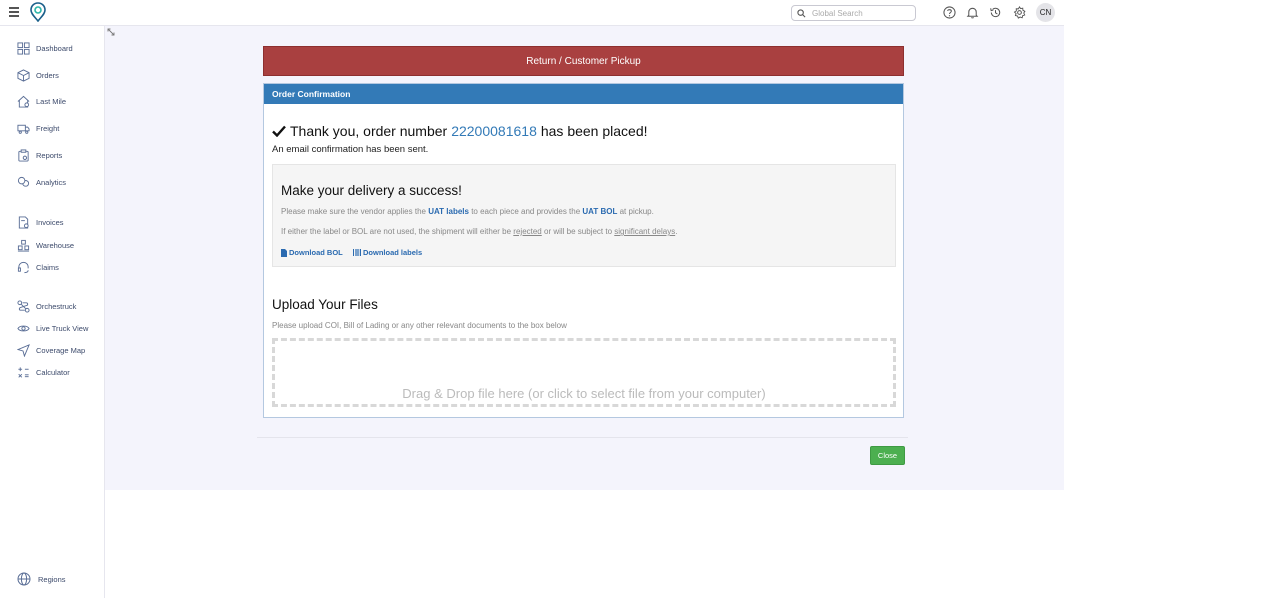 Image resolution: width=1280 pixels, height=598 pixels. I want to click on sidebar-item-analytics: Analytics, so click(41, 182).